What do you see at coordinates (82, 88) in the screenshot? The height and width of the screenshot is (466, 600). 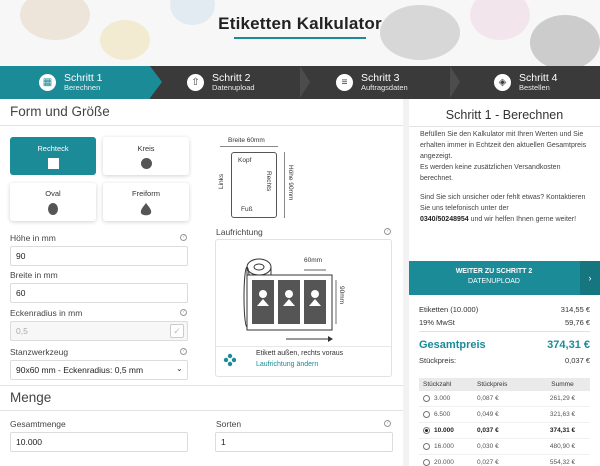 I see `step-1-sub: Berechnen` at bounding box center [82, 88].